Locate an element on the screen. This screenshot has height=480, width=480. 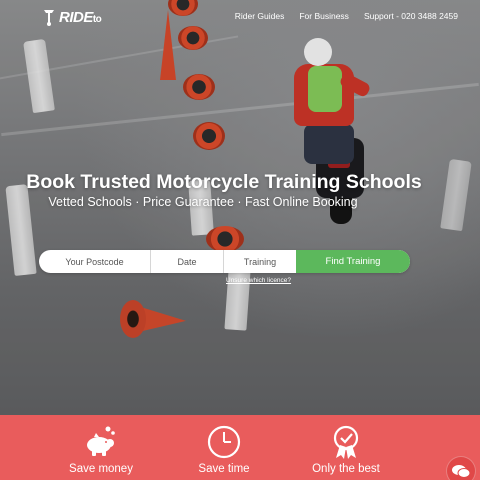
date-select: Date is located at coordinates (187, 261).